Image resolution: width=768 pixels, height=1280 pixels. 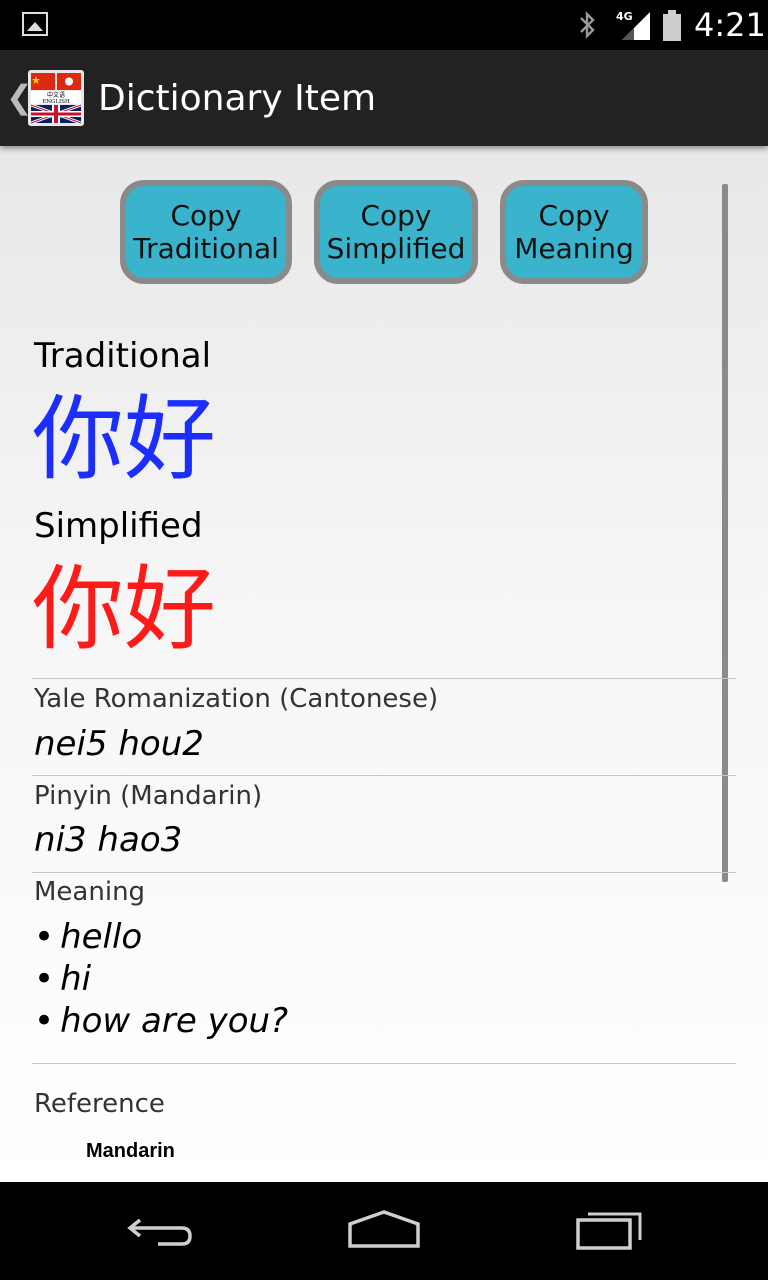 I want to click on pinyin-value: ni3 hao3, so click(x=108, y=840).